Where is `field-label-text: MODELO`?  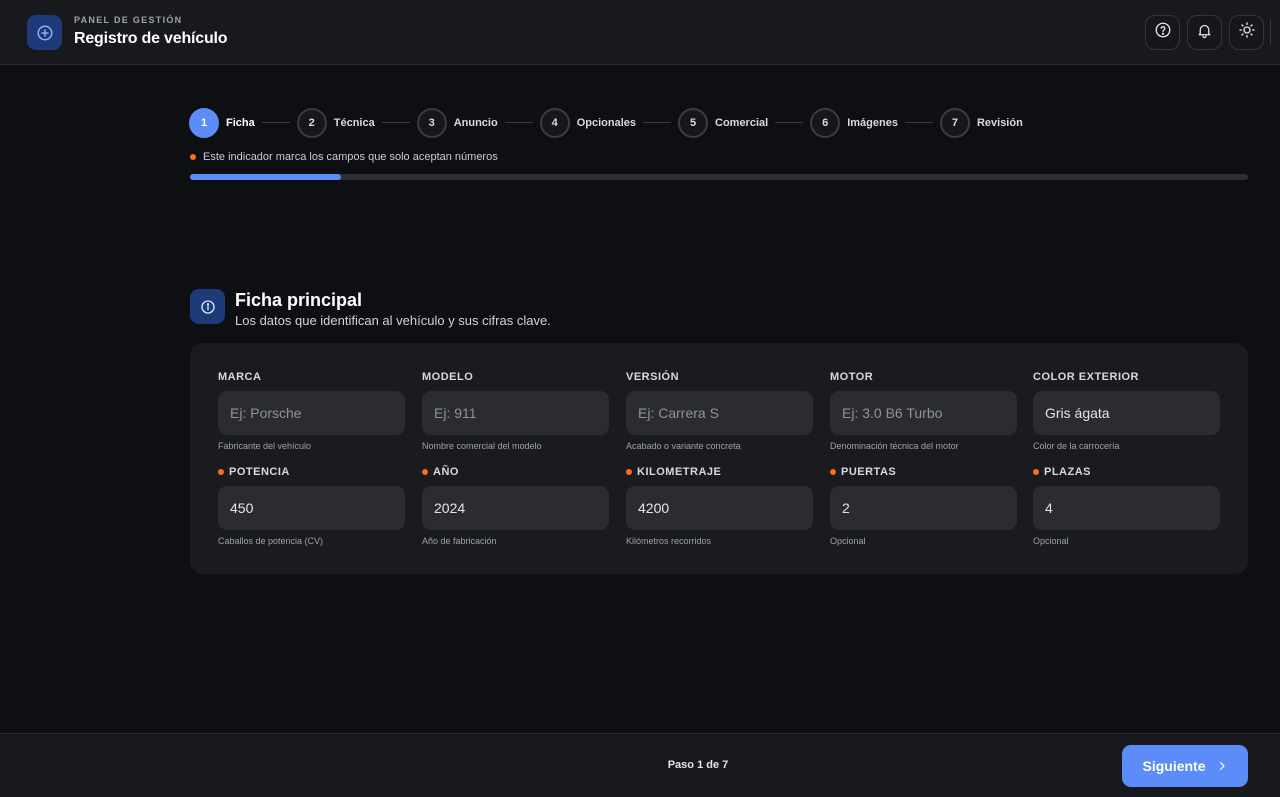
field-label-text: MODELO is located at coordinates (448, 377).